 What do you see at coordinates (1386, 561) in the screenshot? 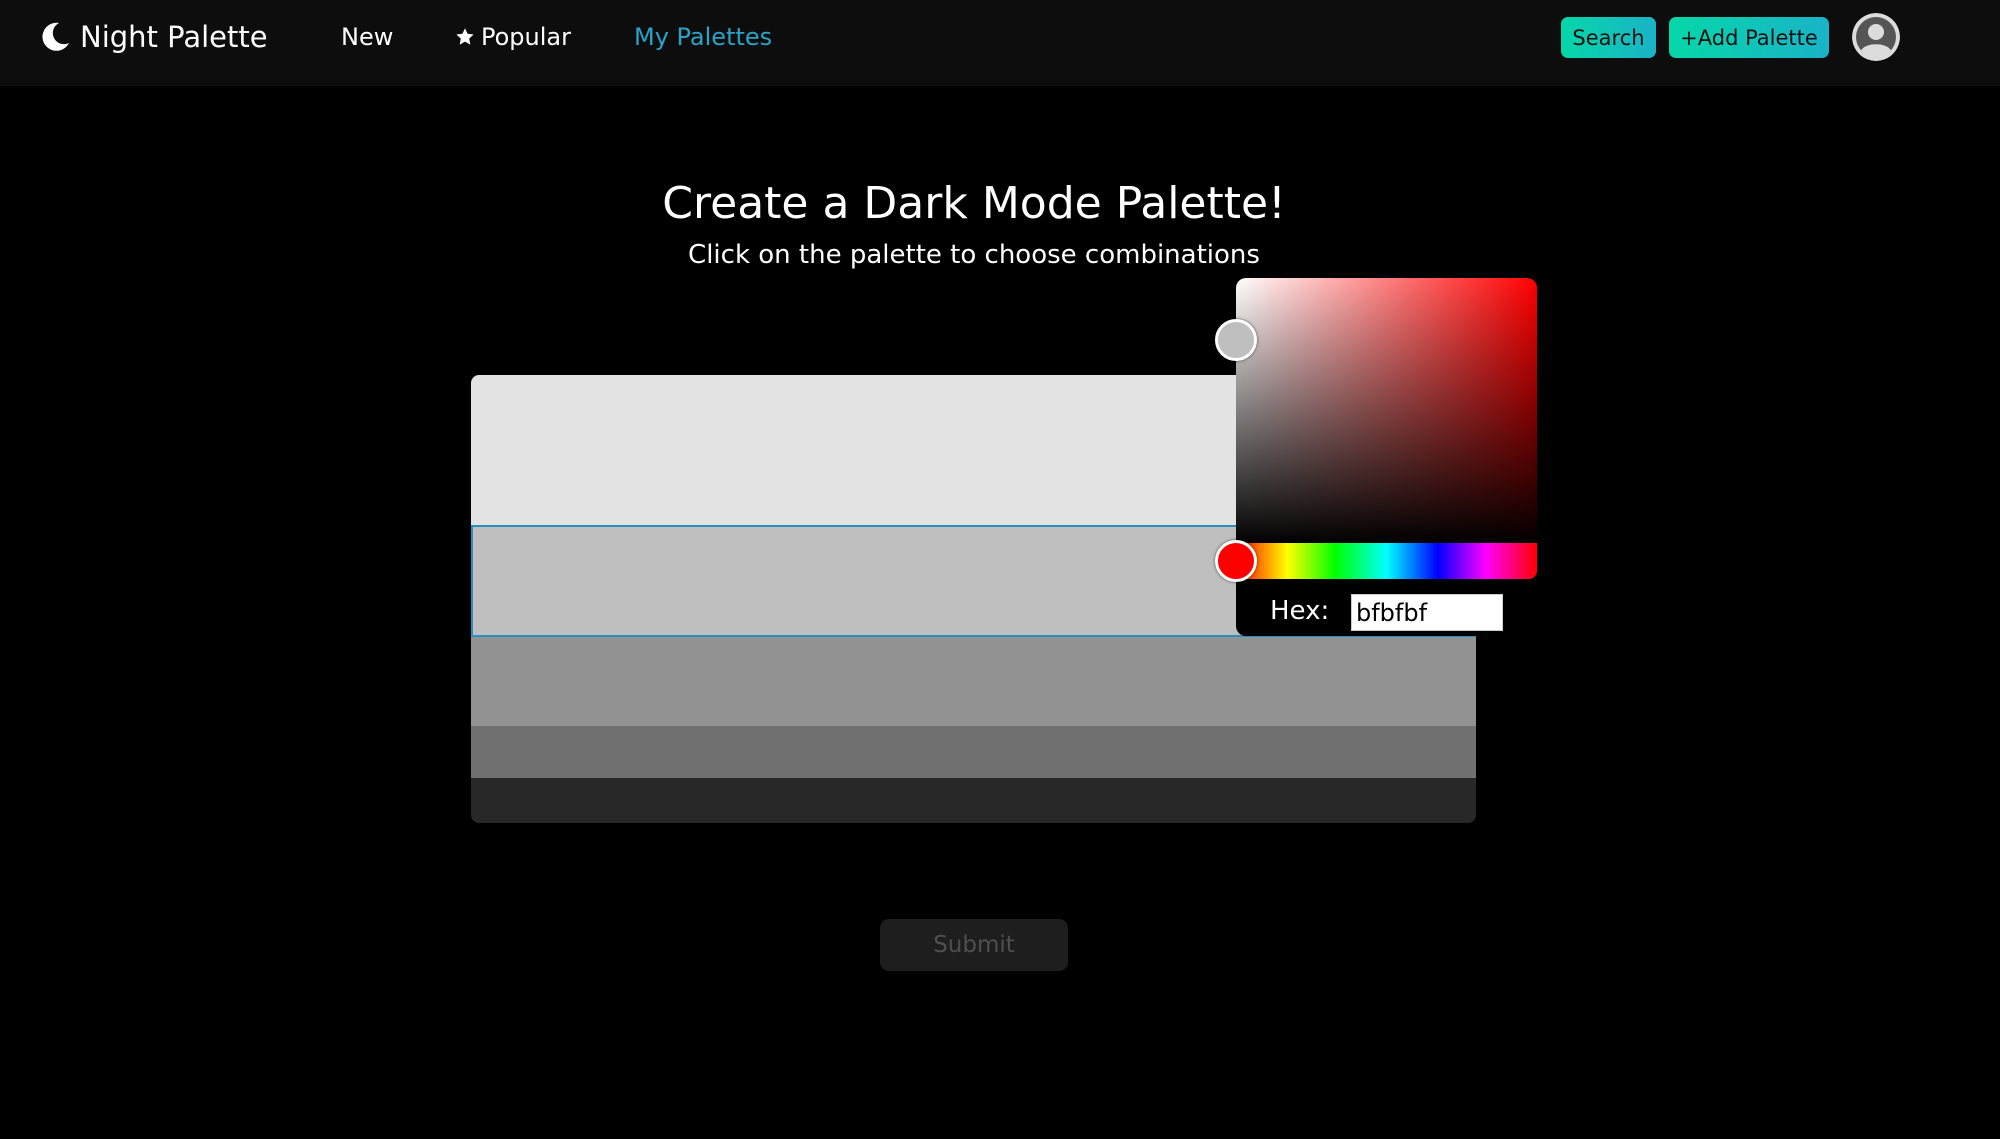
I see `hue-slider` at bounding box center [1386, 561].